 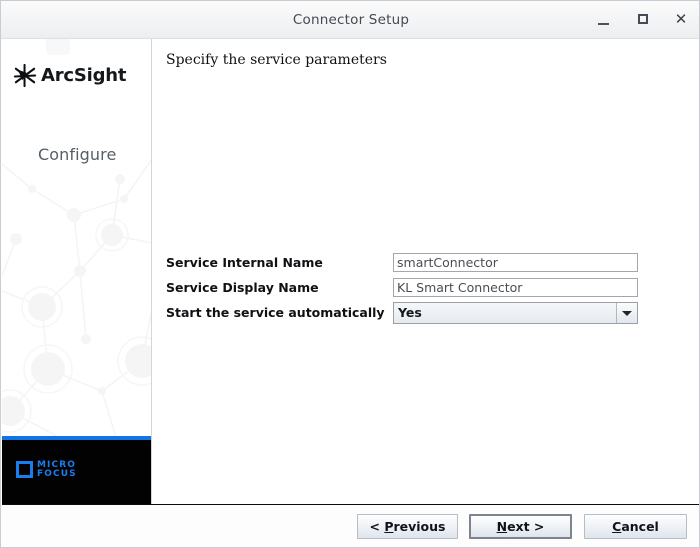 What do you see at coordinates (276, 60) in the screenshot?
I see `page-title: Specify the service parameters` at bounding box center [276, 60].